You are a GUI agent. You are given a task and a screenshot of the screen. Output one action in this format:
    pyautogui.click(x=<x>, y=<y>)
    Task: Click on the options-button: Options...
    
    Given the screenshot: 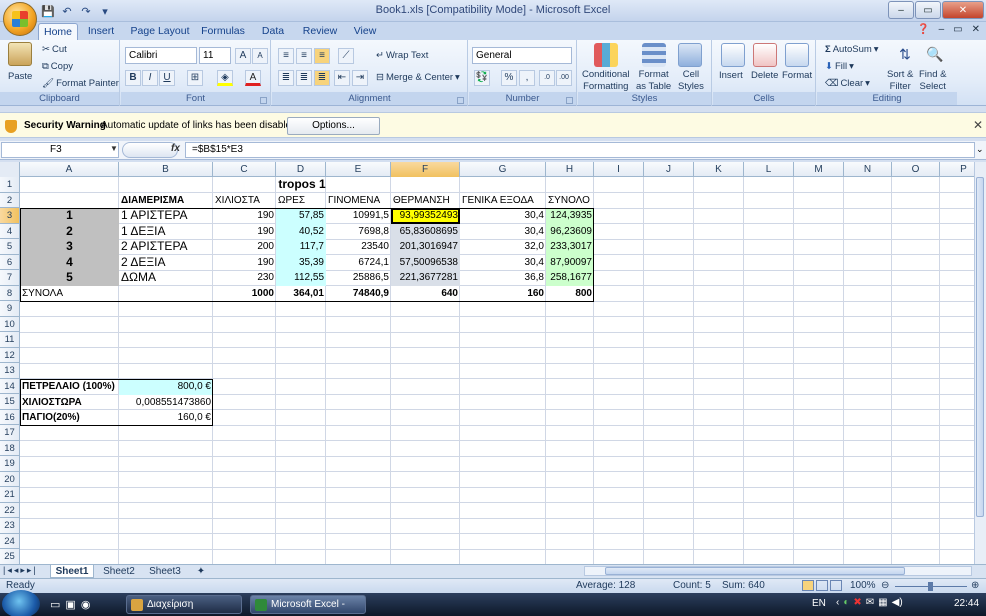 What is the action you would take?
    pyautogui.click(x=333, y=126)
    